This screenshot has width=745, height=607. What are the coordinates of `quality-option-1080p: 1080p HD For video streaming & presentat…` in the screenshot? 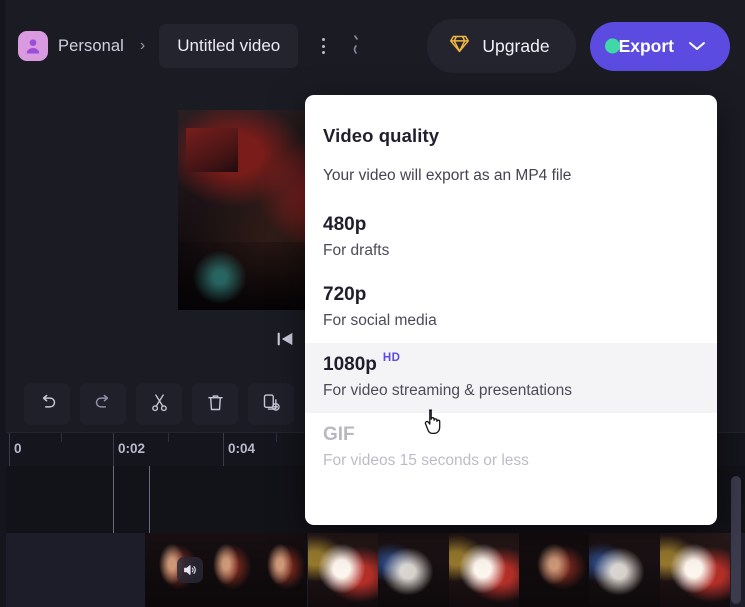 It's located at (511, 378).